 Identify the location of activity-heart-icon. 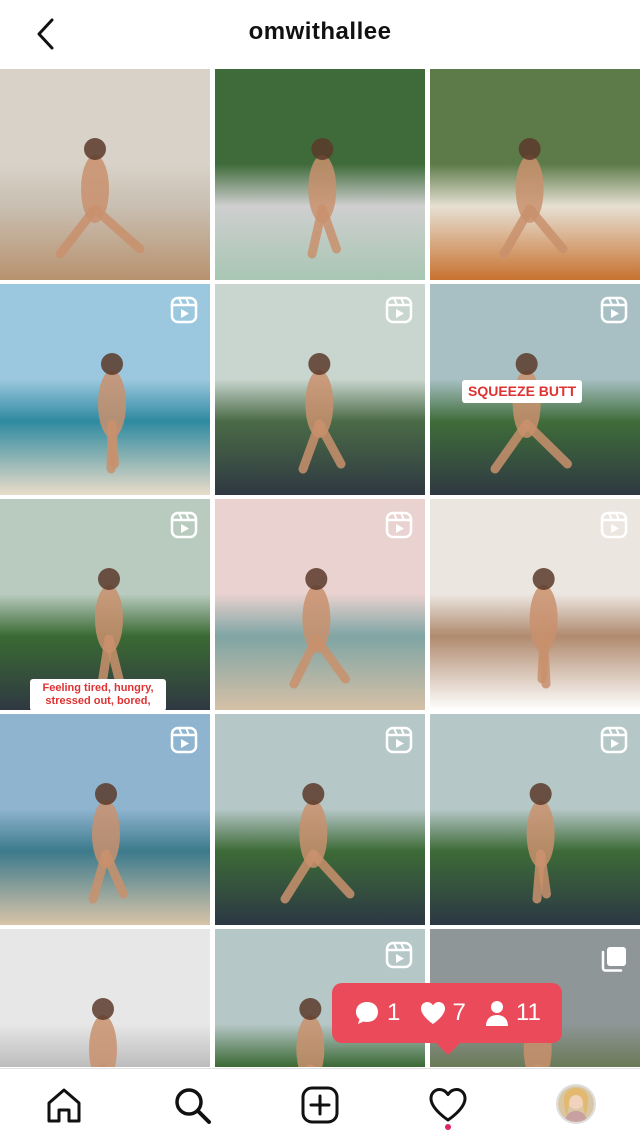
(448, 1105).